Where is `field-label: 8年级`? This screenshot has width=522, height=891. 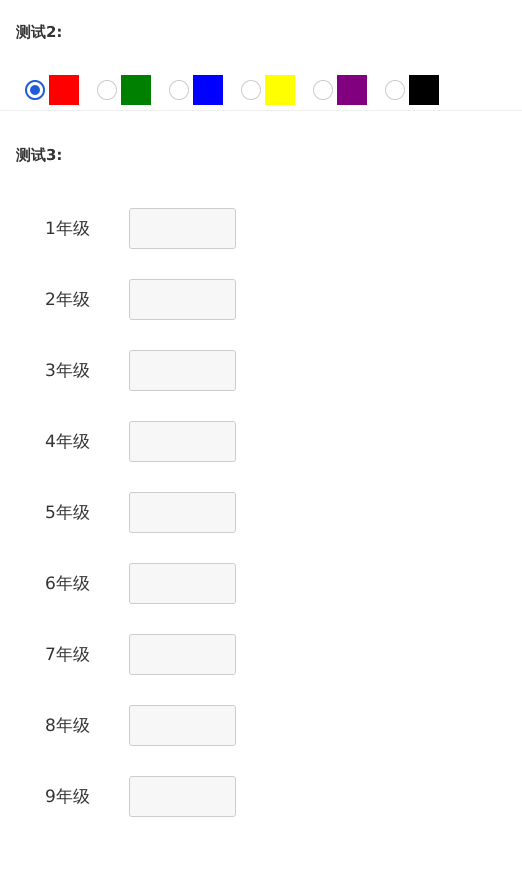
field-label: 8年级 is located at coordinates (67, 726).